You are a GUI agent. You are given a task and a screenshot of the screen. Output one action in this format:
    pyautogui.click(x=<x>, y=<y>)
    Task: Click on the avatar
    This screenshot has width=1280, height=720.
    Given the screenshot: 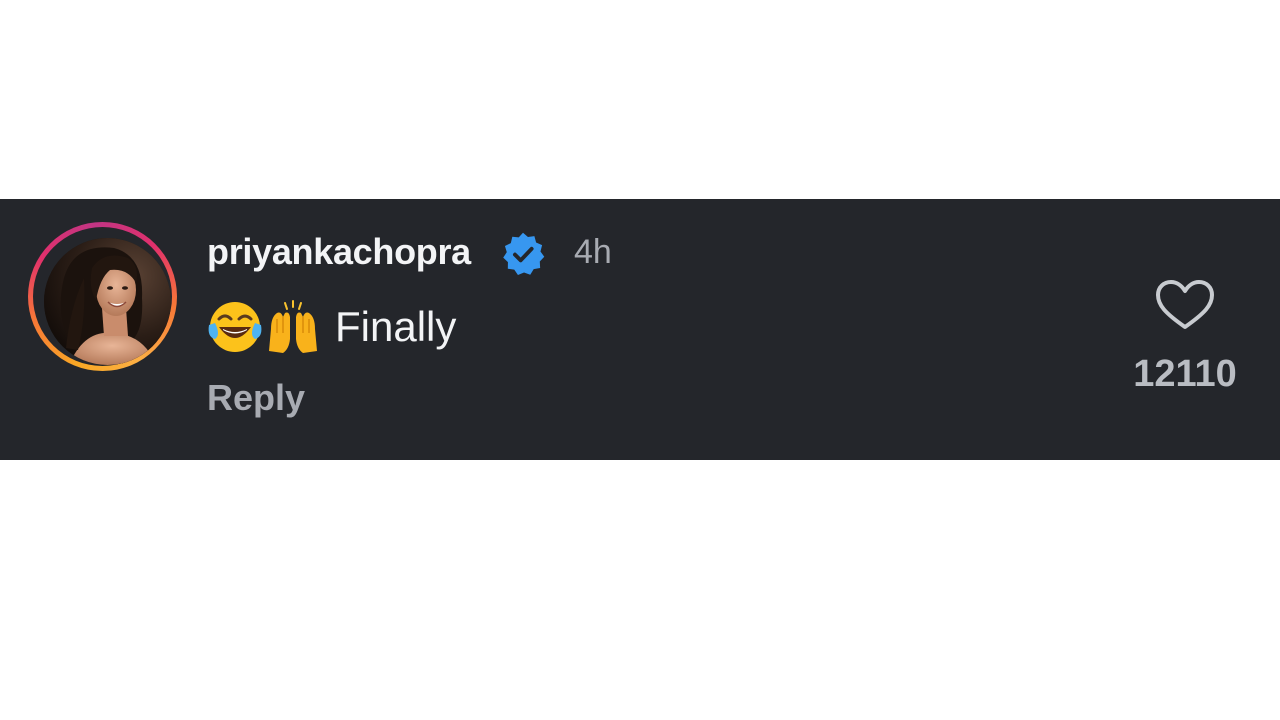 What is the action you would take?
    pyautogui.click(x=107, y=301)
    